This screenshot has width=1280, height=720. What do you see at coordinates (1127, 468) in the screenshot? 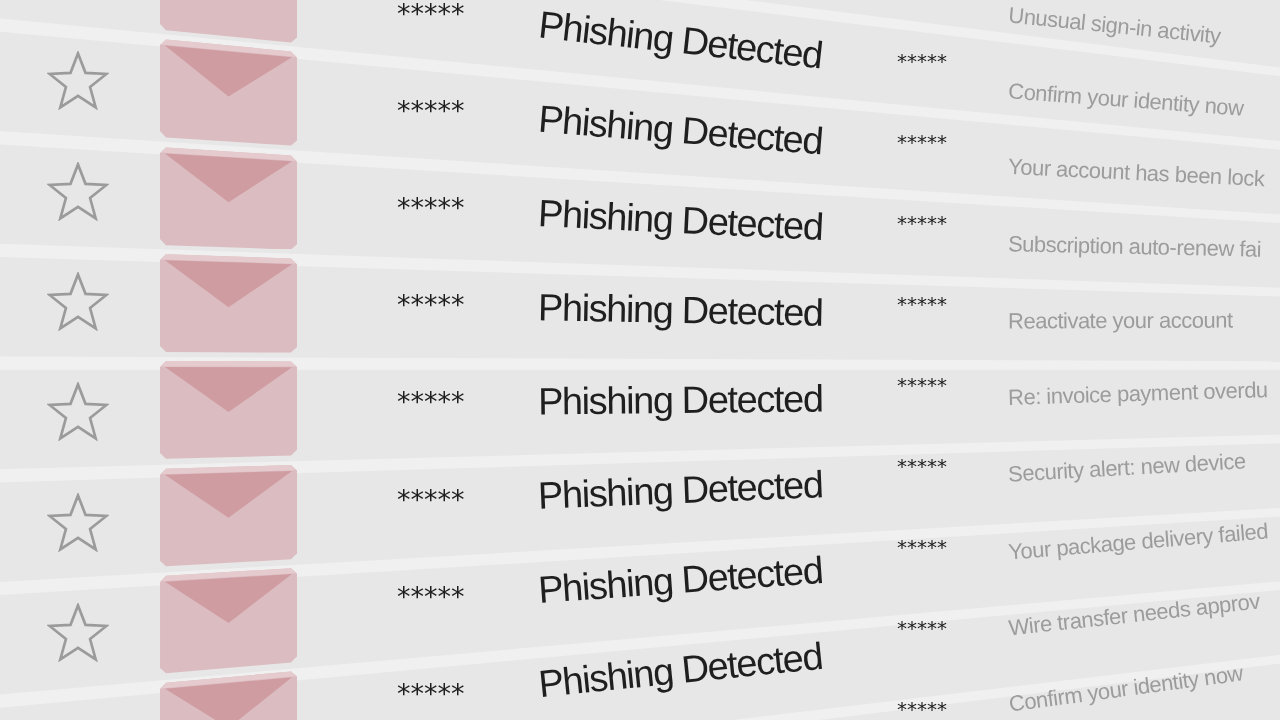
I see `email-preview: Security alert: new device` at bounding box center [1127, 468].